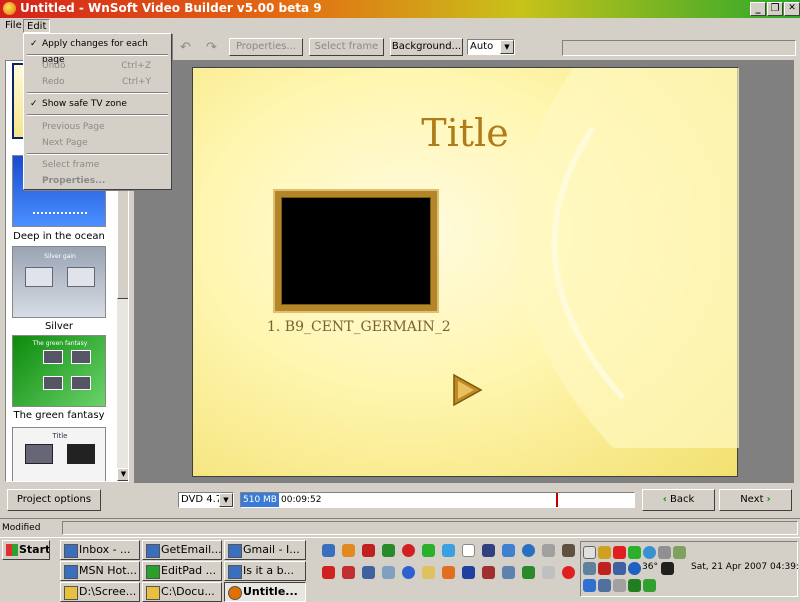 This screenshot has width=800, height=602. I want to click on redo-icon: ↷, so click(211, 47).